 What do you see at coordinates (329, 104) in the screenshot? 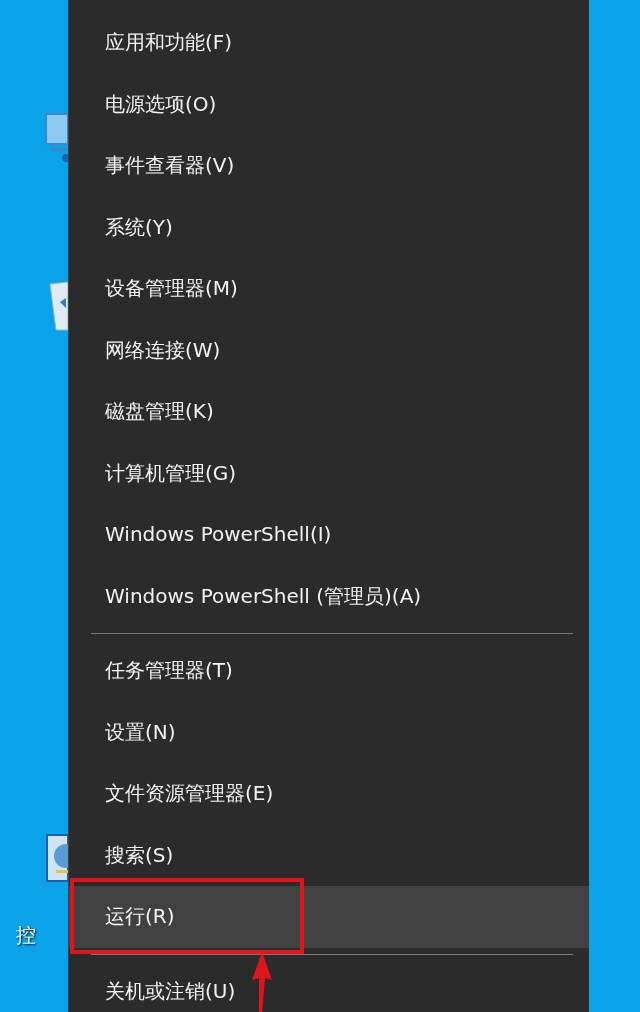
I see `menu-item: 电源选项(O)` at bounding box center [329, 104].